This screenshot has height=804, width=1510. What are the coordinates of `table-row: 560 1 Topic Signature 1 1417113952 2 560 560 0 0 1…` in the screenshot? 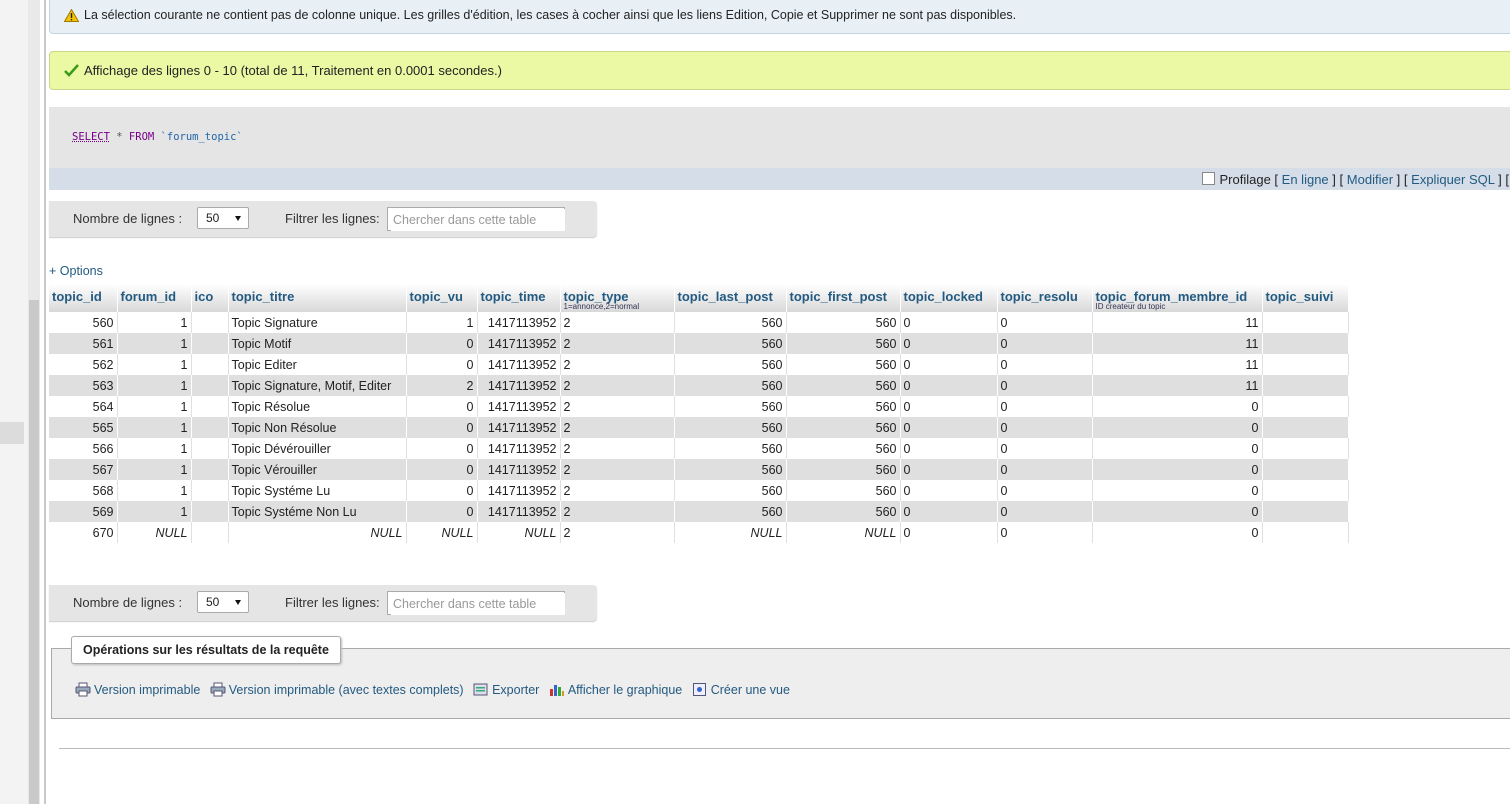 It's located at (699, 322).